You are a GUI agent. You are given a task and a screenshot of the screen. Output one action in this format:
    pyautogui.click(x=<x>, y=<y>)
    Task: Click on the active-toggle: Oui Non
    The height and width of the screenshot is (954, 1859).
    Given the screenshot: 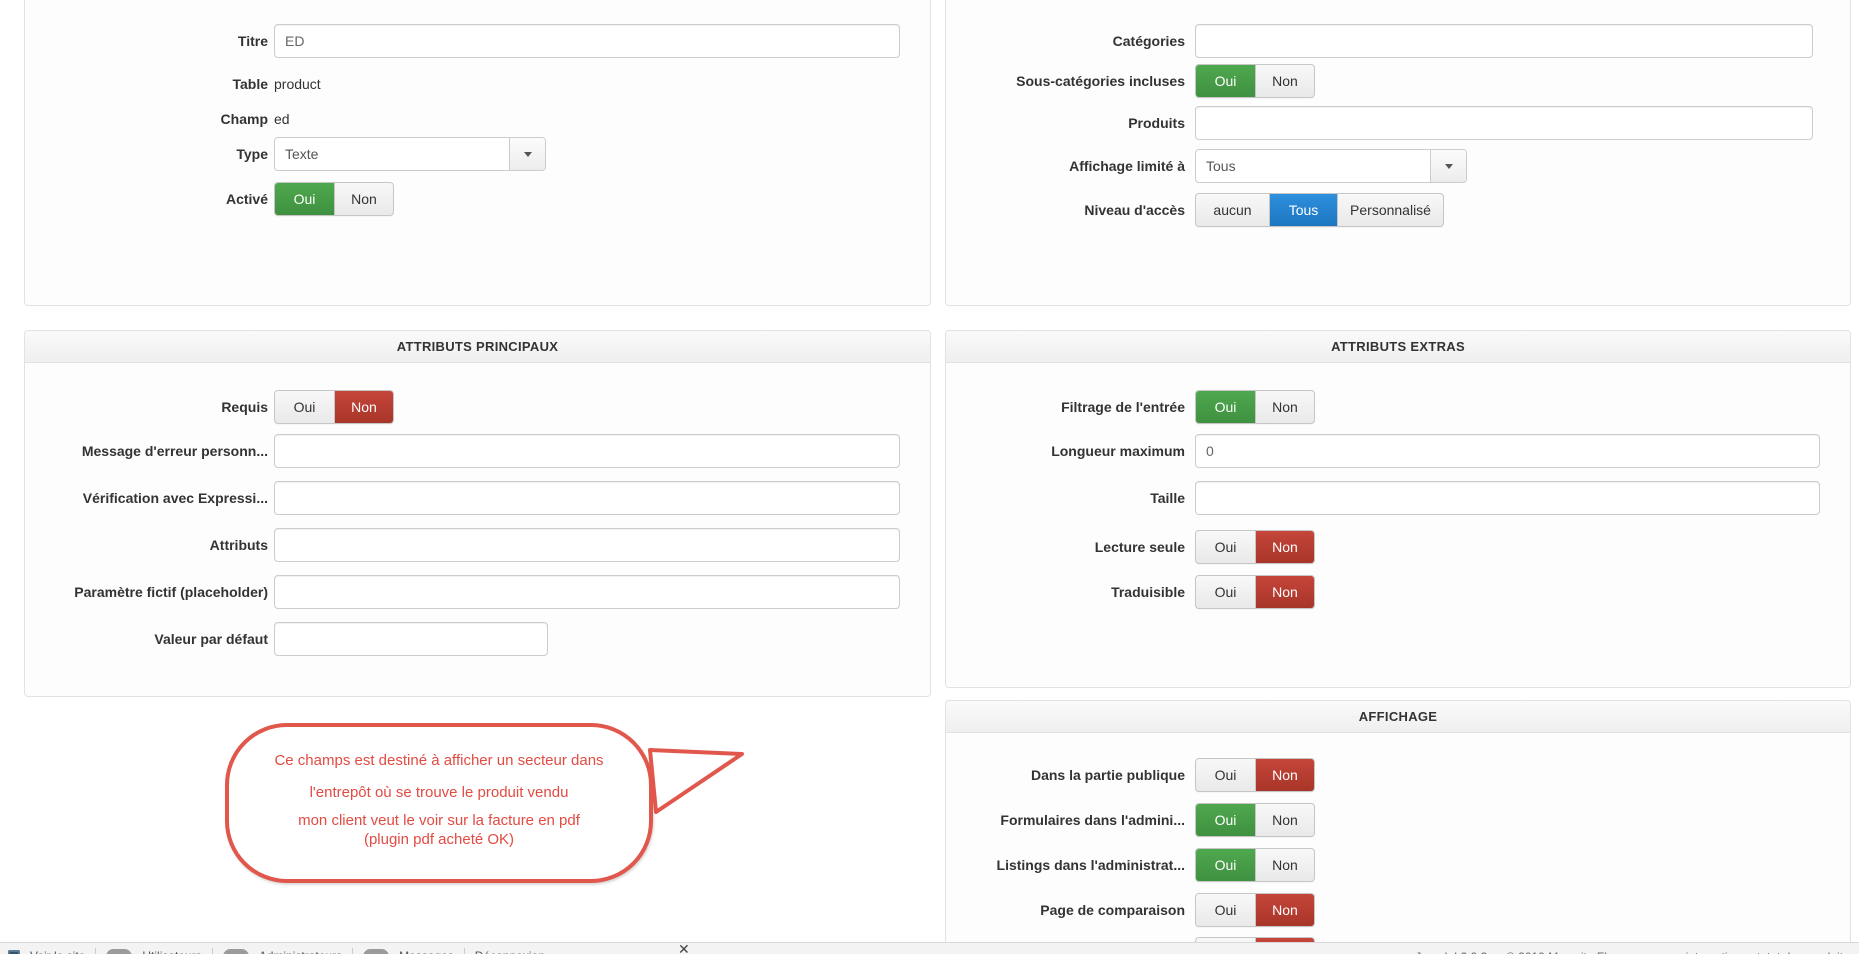 What is the action you would take?
    pyautogui.click(x=334, y=199)
    